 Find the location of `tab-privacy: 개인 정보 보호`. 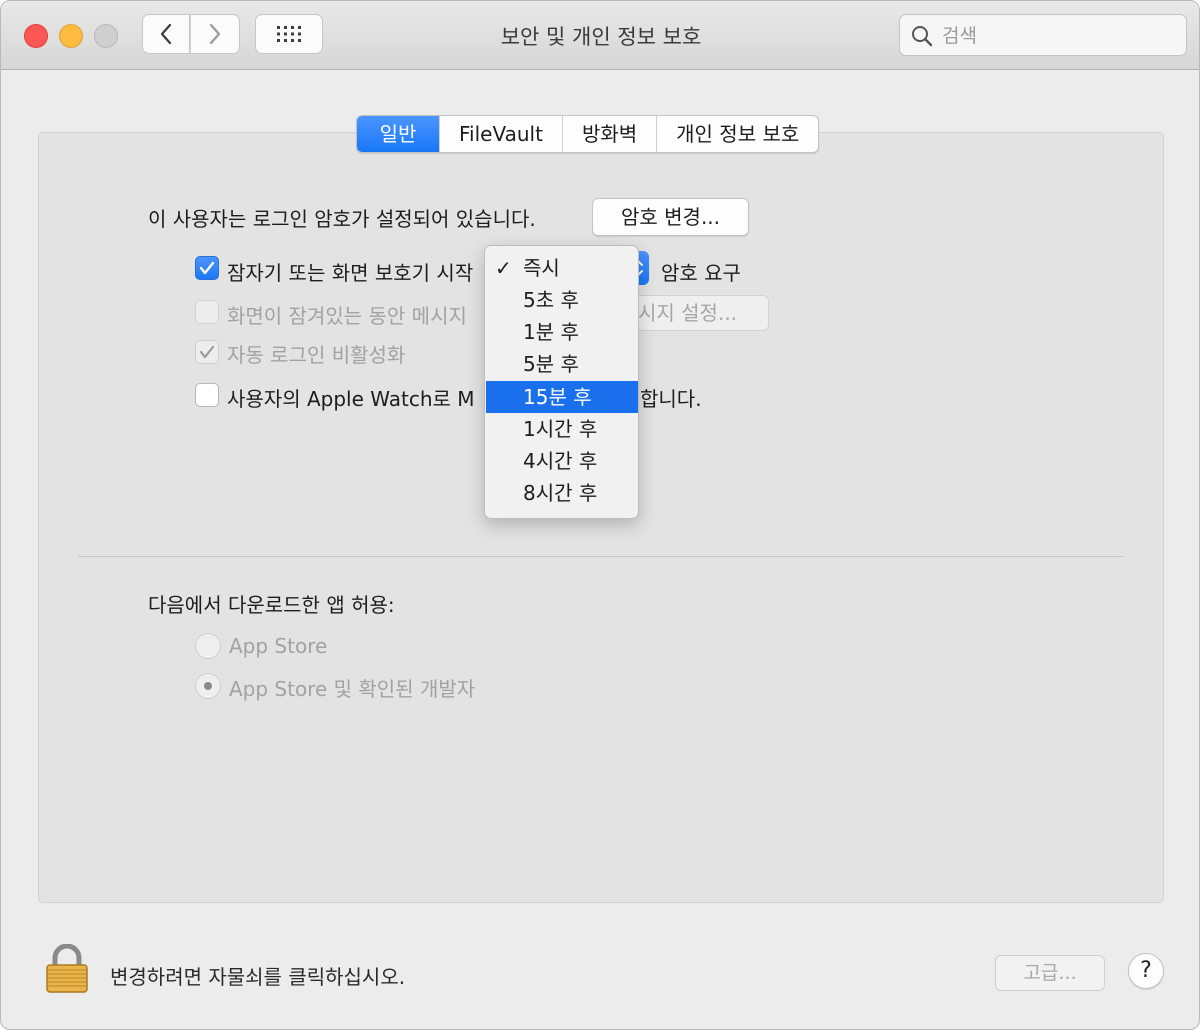

tab-privacy: 개인 정보 보호 is located at coordinates (737, 134).